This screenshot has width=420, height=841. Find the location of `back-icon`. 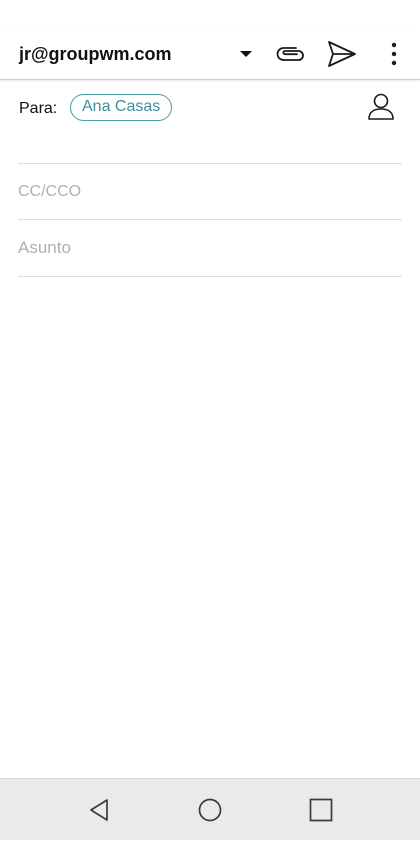

back-icon is located at coordinates (99, 810).